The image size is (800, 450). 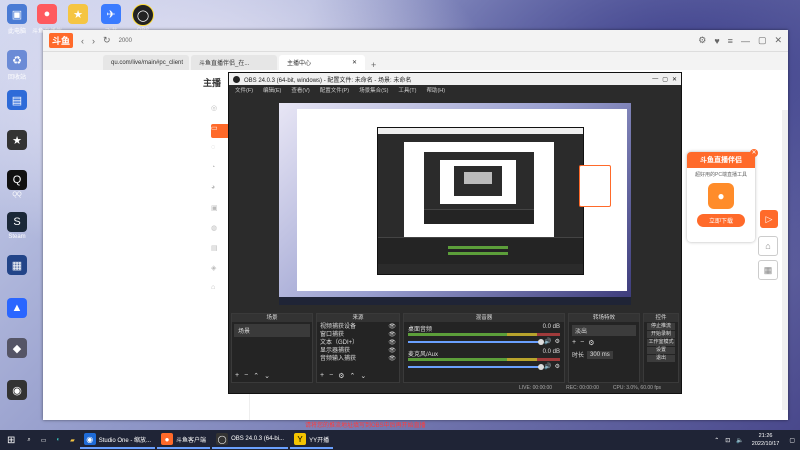 What do you see at coordinates (17, 65) in the screenshot?
I see `desktop-icon-recycle-bin: ♻ 回收站` at bounding box center [17, 65].